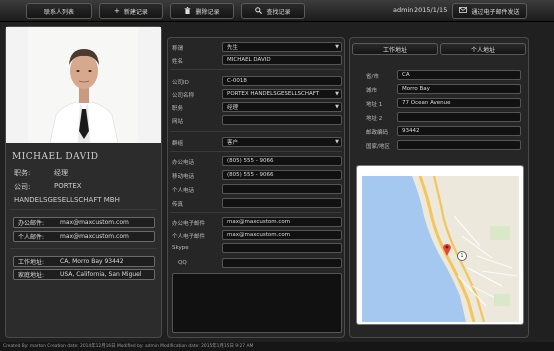 Image resolution: width=554 pixels, height=351 pixels. I want to click on salutation-value: 先生, so click(233, 48).